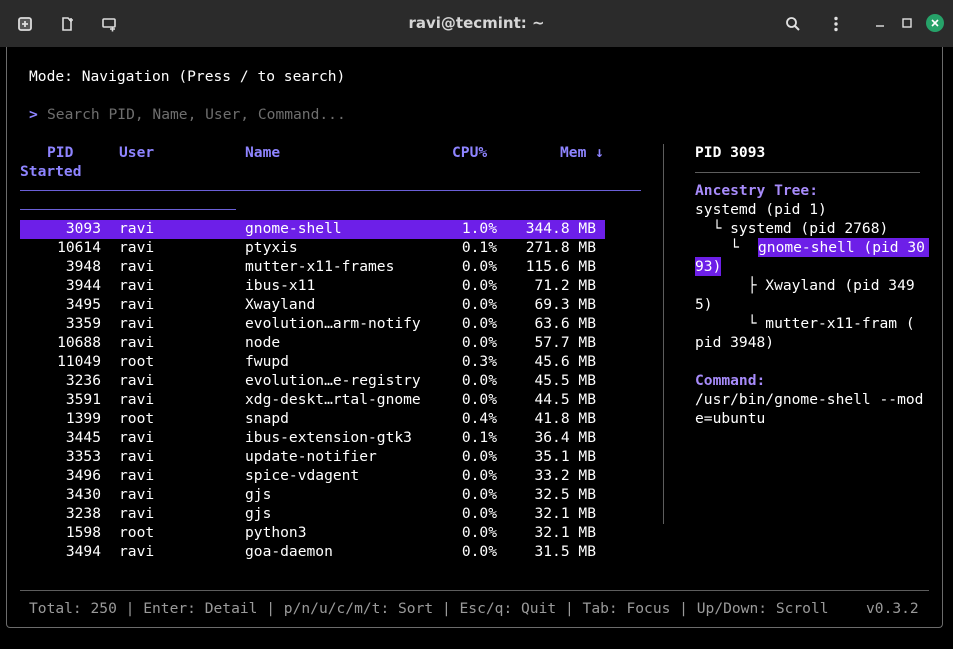 This screenshot has height=649, width=953. Describe the element at coordinates (276, 532) in the screenshot. I see `cell-name: python3` at that location.